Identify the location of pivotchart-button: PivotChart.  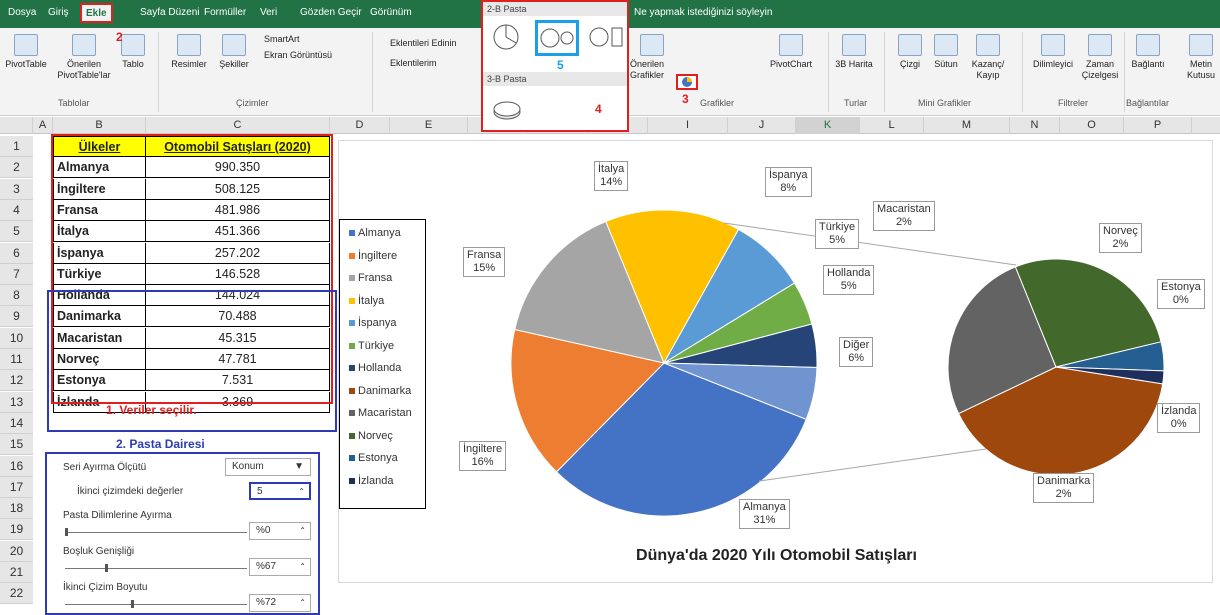
(791, 52).